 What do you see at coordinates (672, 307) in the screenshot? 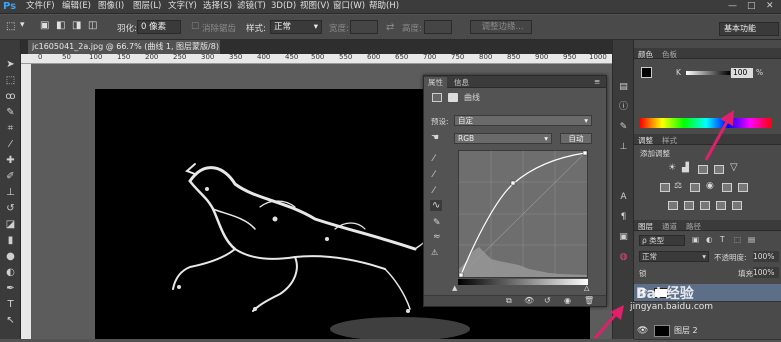
I see `watermark-url: jingyan.baidu.com` at bounding box center [672, 307].